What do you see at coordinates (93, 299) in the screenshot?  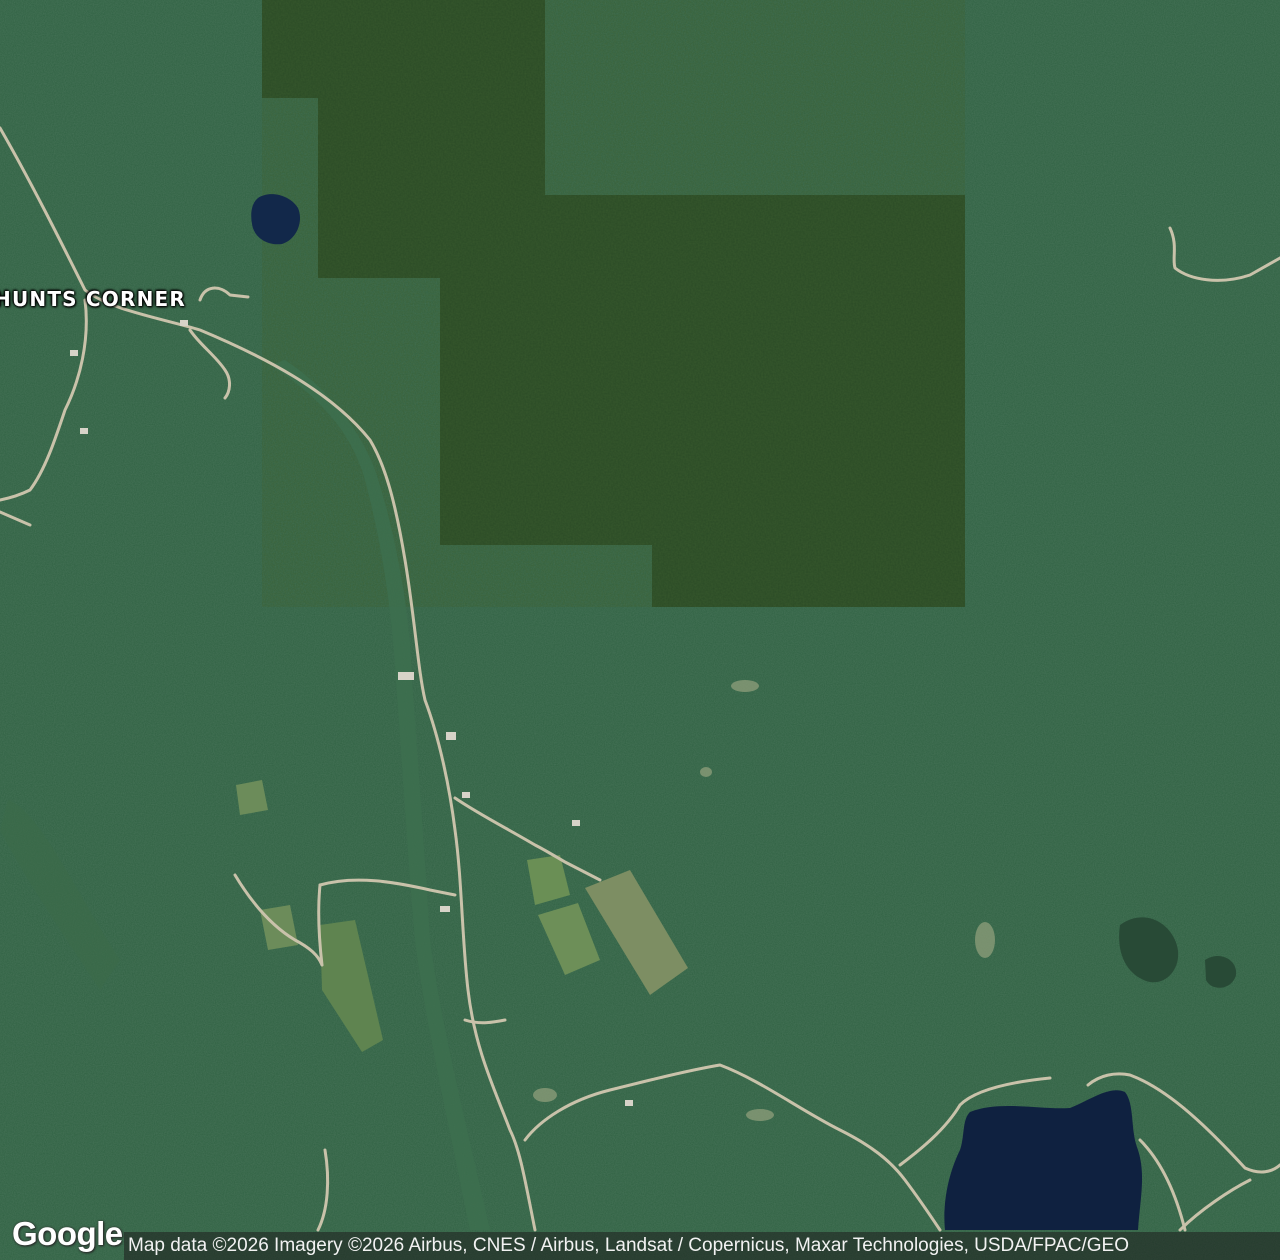 I see `place-label-hunts-corner: HUNTS CORNER` at bounding box center [93, 299].